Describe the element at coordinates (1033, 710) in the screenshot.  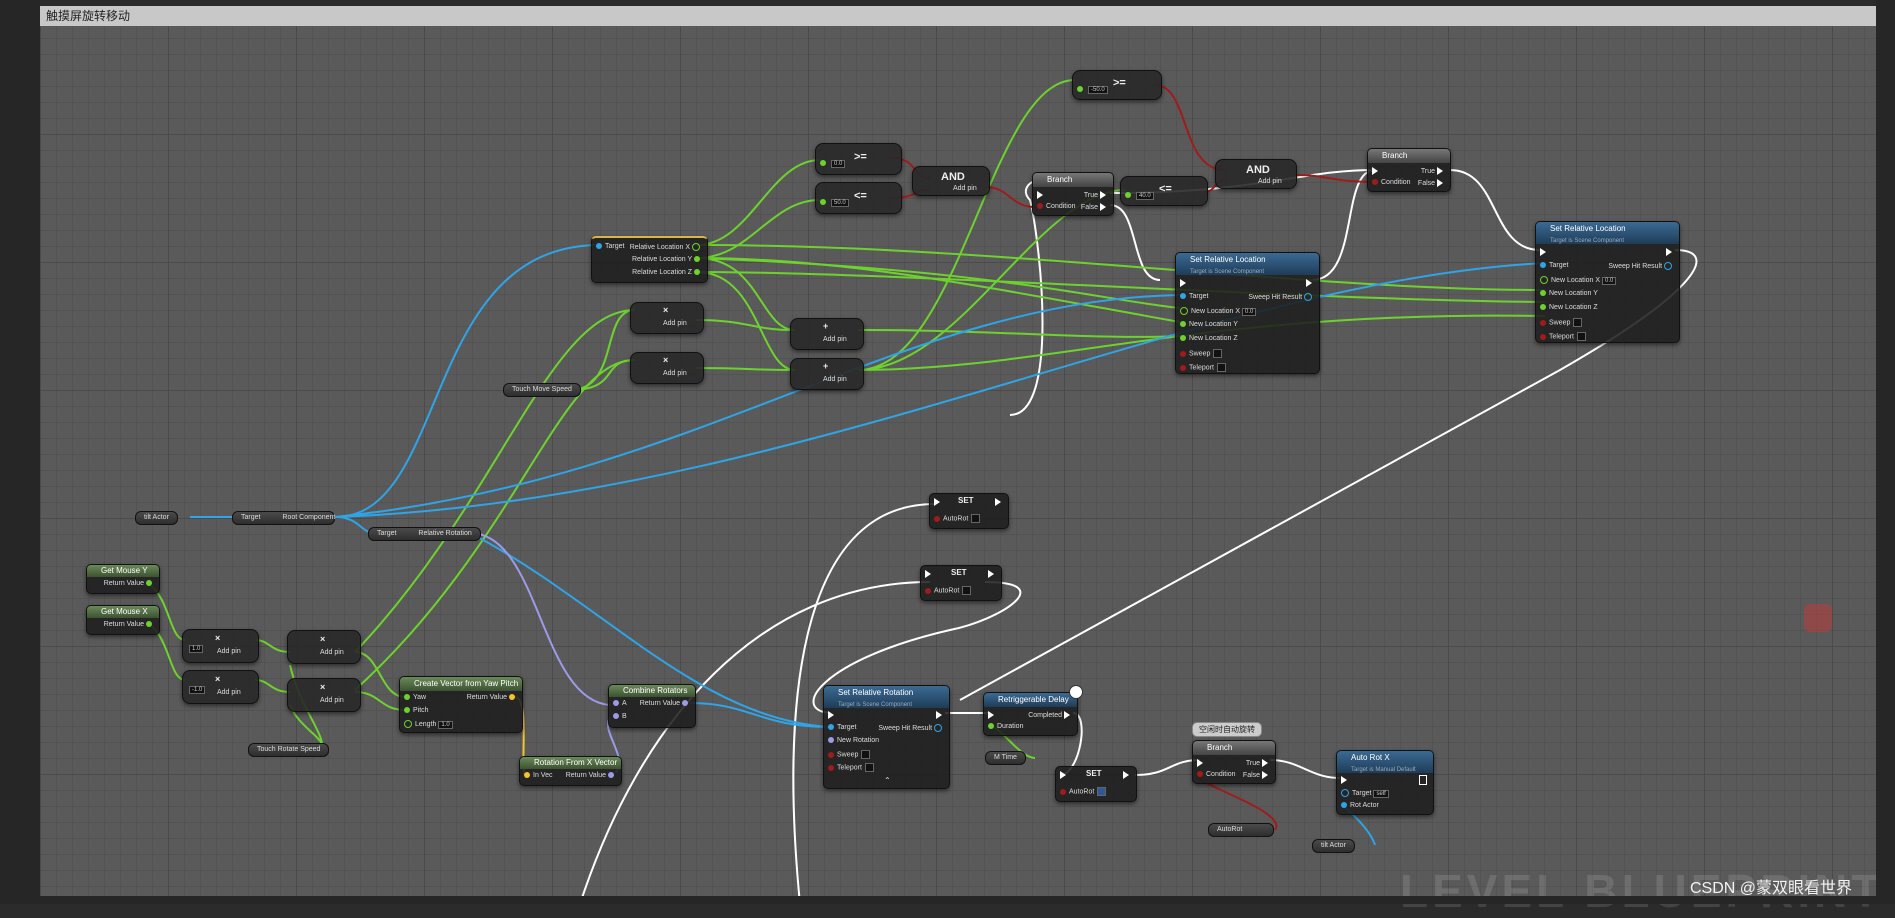
I see `retriggerable-delay-node: Retriggerable Delay Completed Duration` at that location.